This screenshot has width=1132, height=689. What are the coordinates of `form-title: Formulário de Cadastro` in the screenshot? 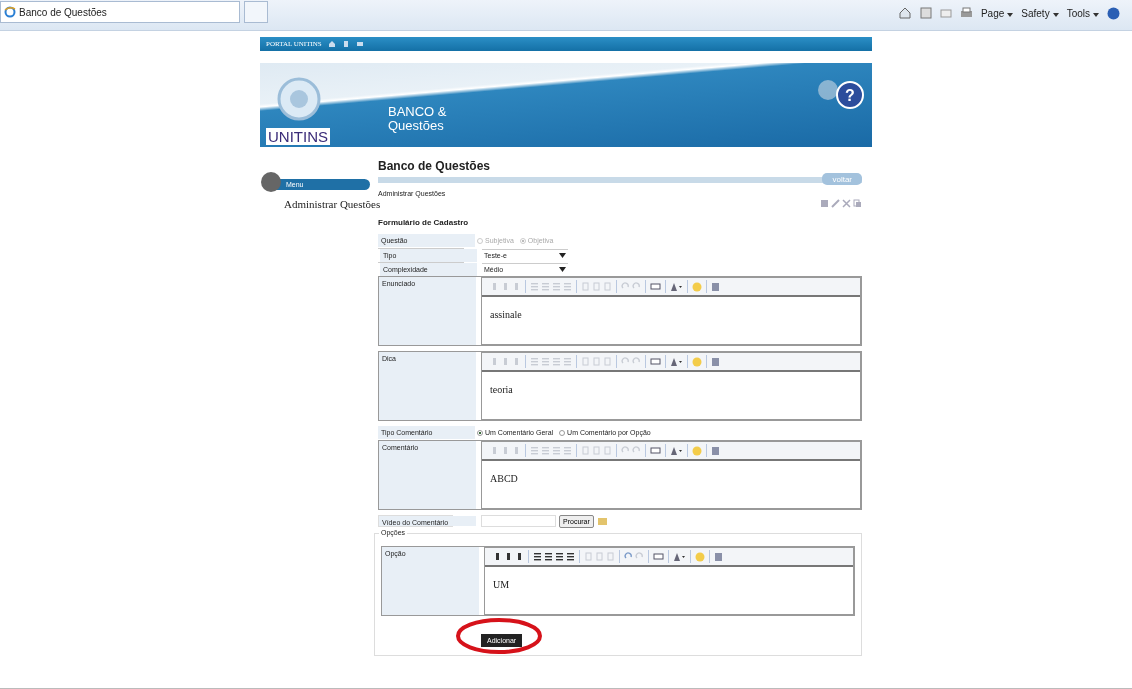 It's located at (424, 222).